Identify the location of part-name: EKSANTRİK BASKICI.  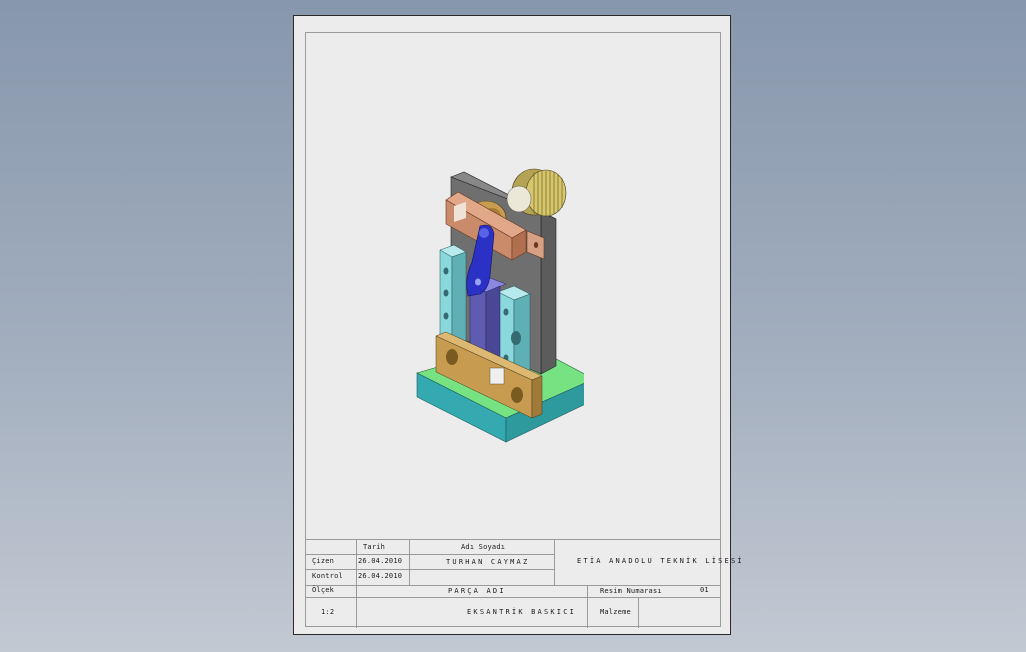
(522, 612).